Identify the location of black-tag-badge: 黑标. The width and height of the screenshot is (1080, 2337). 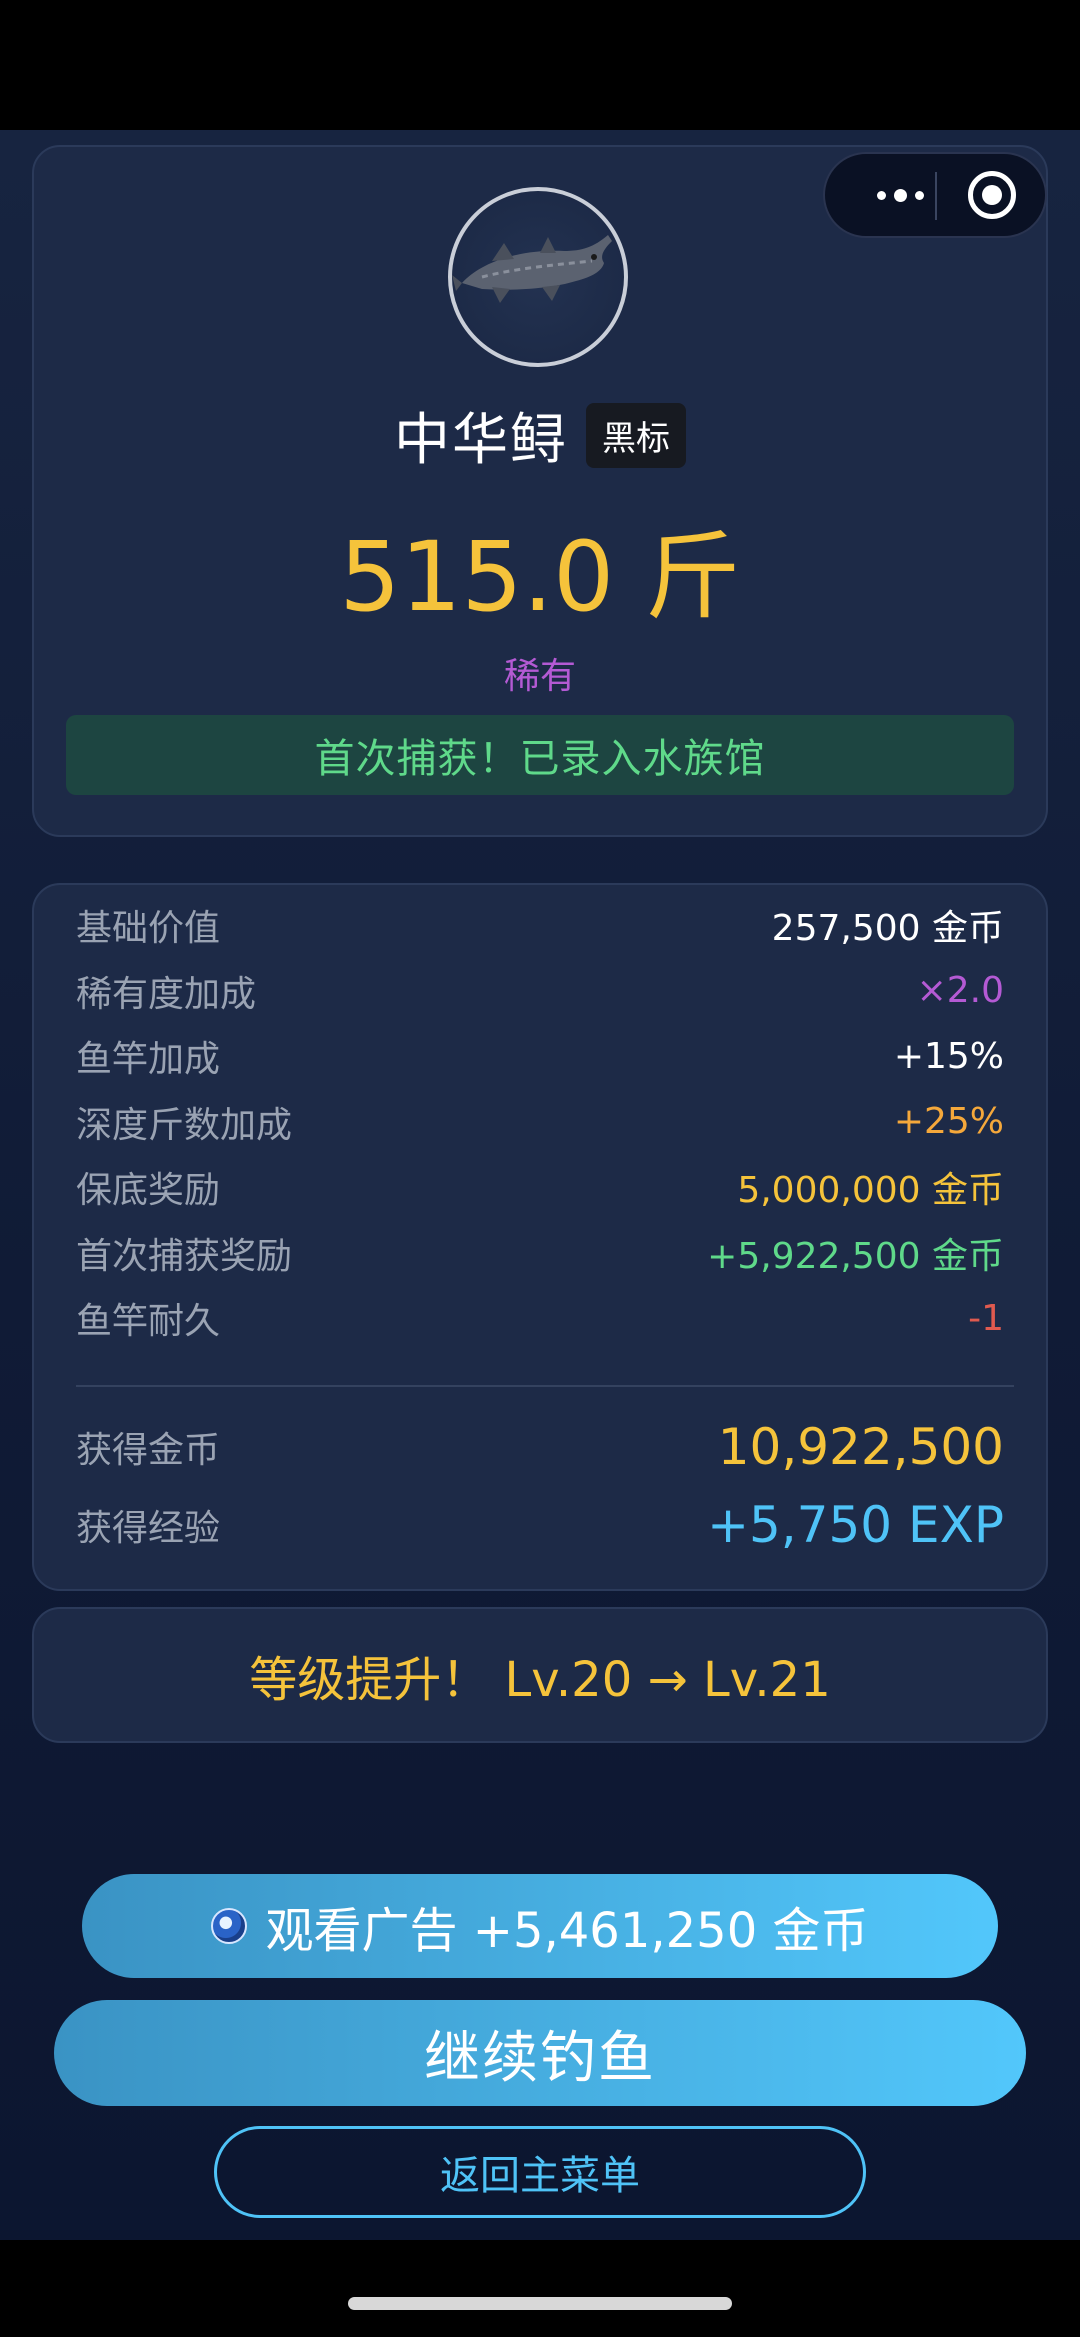
(636, 435).